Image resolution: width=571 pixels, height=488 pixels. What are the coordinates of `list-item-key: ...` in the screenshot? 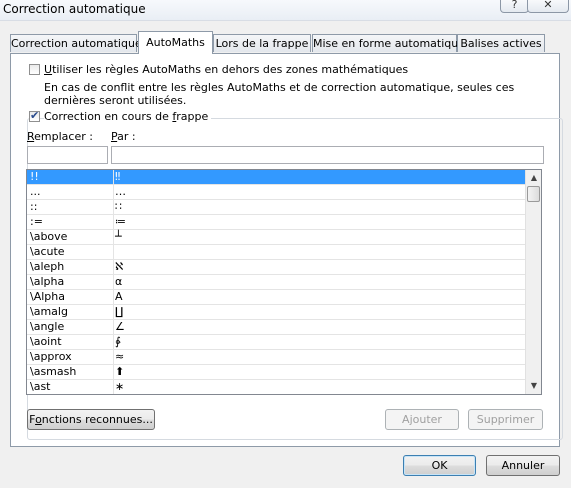 It's located at (35, 191).